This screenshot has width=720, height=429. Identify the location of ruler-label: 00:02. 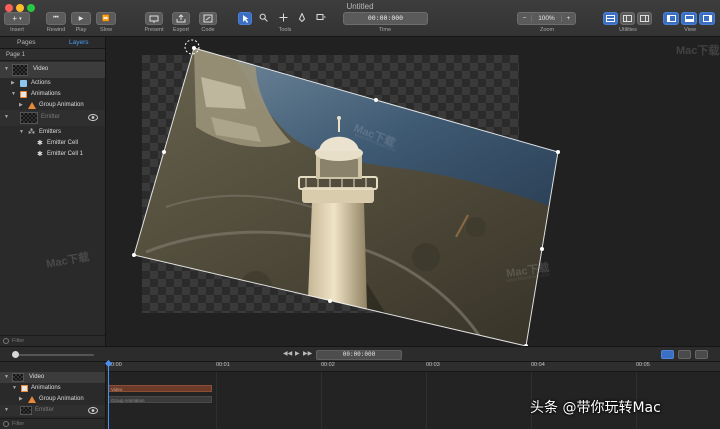
(328, 365).